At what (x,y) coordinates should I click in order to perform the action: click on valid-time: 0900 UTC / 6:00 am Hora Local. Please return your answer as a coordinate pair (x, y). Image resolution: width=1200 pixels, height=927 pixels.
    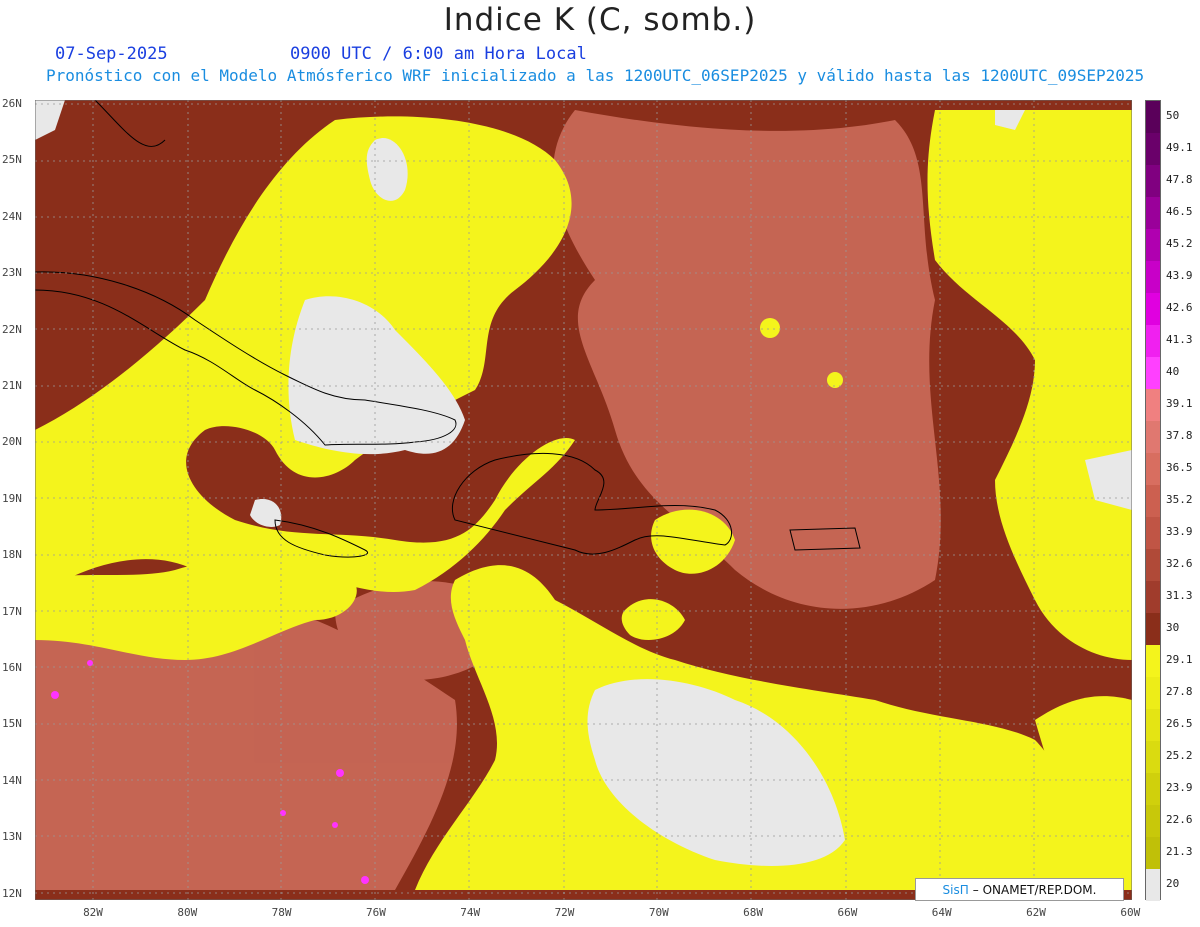
    Looking at the image, I should click on (438, 54).